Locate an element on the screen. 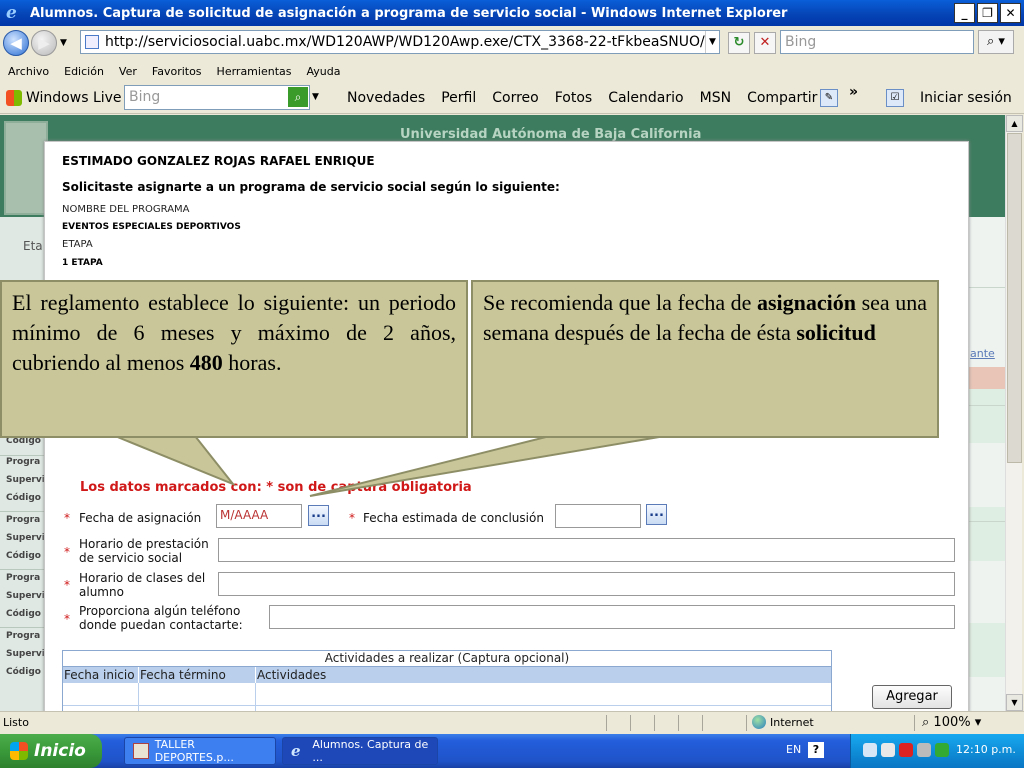 Image resolution: width=1024 pixels, height=768 pixels. security-alert-icon is located at coordinates (906, 750).